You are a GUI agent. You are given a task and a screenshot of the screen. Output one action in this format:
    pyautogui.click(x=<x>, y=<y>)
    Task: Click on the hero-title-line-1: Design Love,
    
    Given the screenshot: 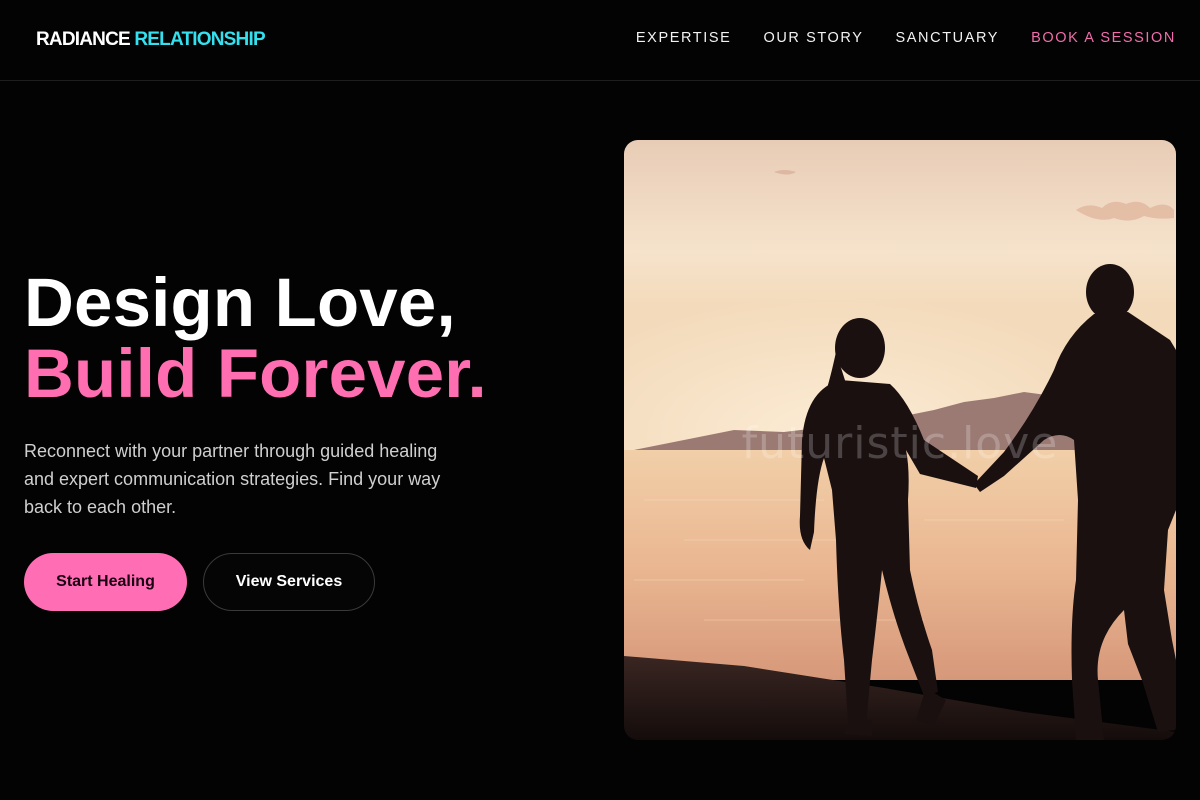 What is the action you would take?
    pyautogui.click(x=240, y=302)
    